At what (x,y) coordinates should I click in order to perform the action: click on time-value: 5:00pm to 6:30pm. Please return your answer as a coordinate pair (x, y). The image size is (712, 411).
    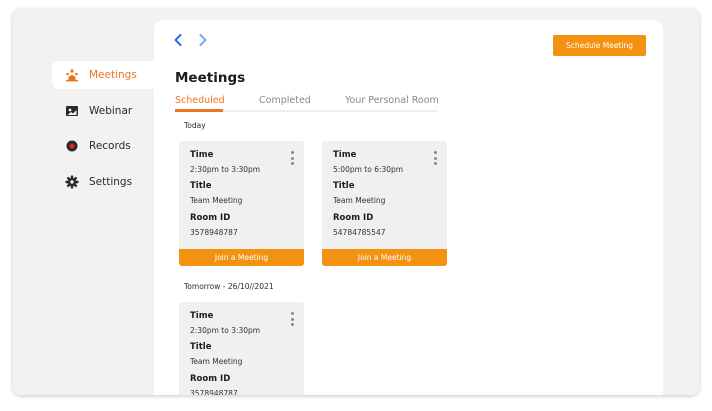
    Looking at the image, I should click on (368, 169).